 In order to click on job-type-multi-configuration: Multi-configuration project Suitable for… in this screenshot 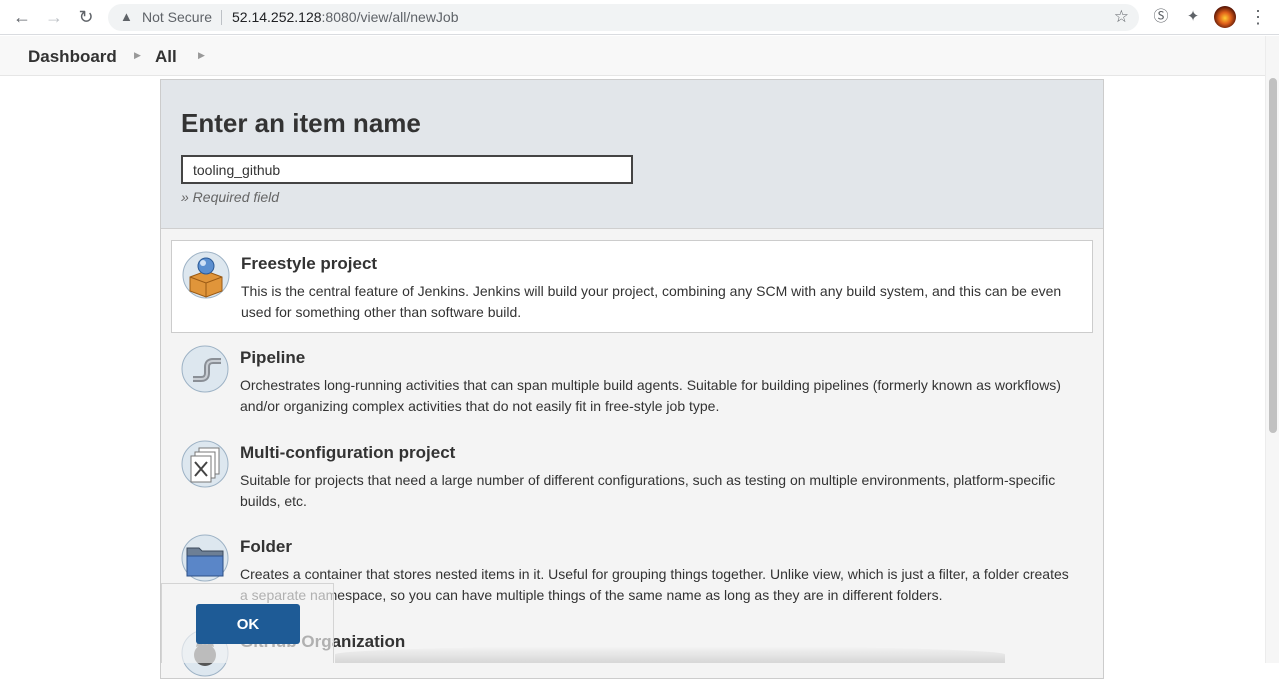, I will do `click(632, 476)`.